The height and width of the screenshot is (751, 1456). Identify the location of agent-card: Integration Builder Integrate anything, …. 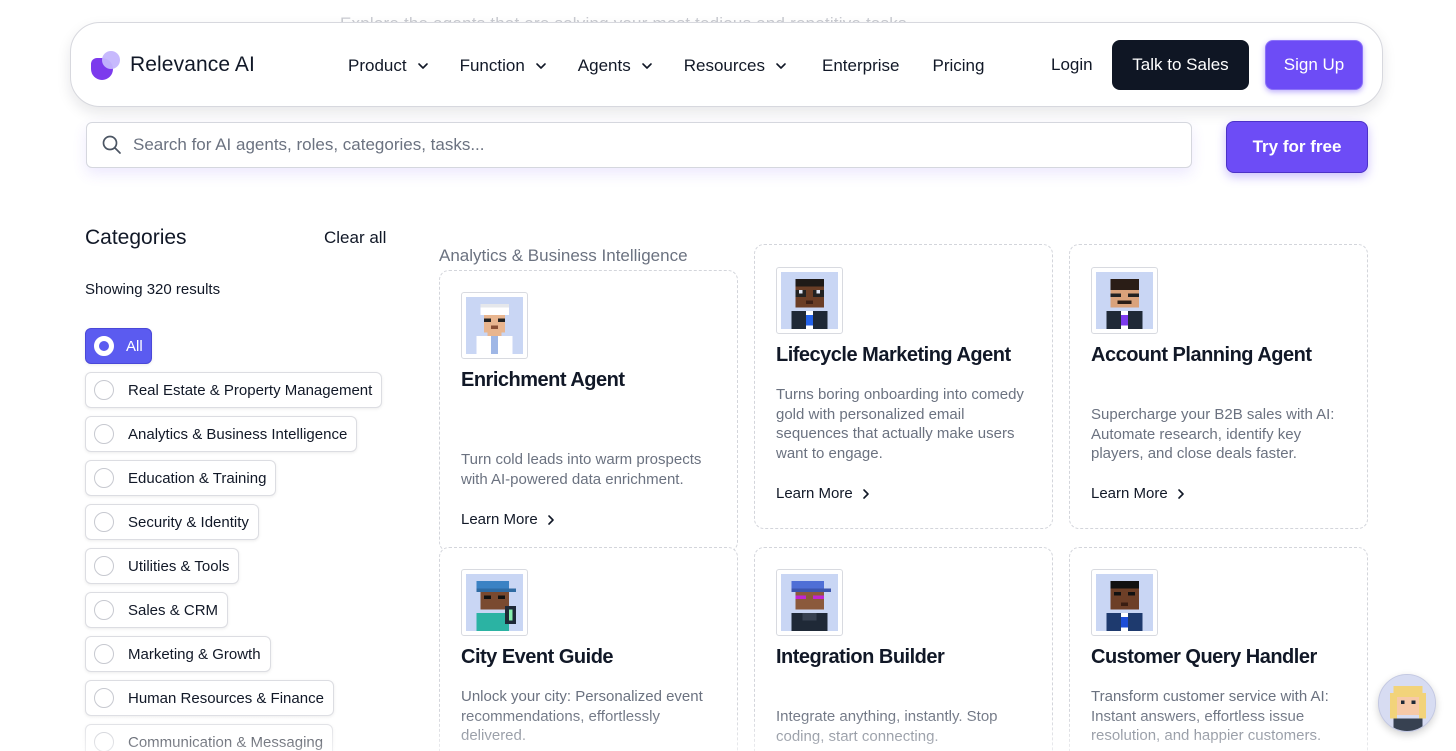
(903, 649).